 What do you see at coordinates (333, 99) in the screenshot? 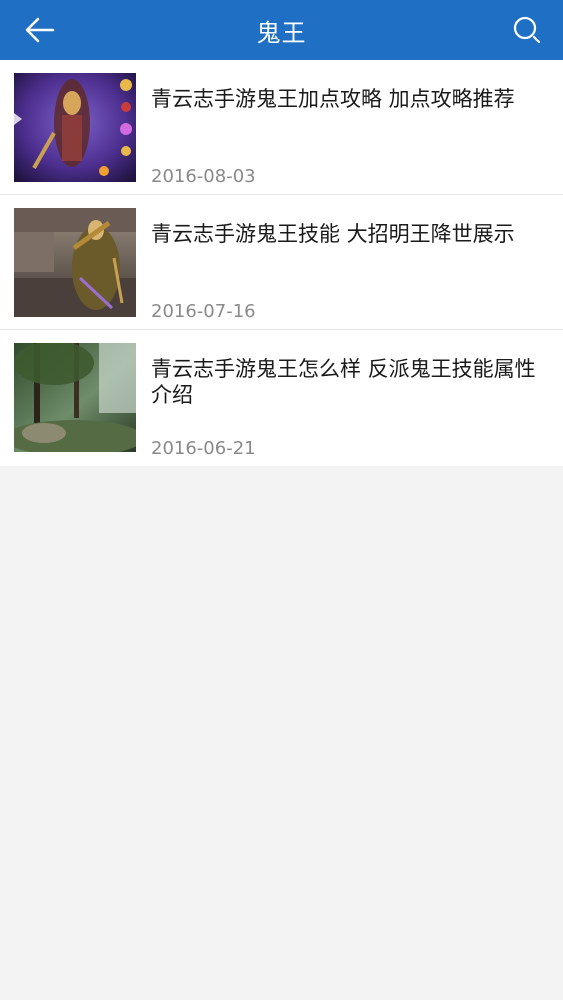
I see `article-title: 青云志手游鬼王加点攻略 加点攻略推荐` at bounding box center [333, 99].